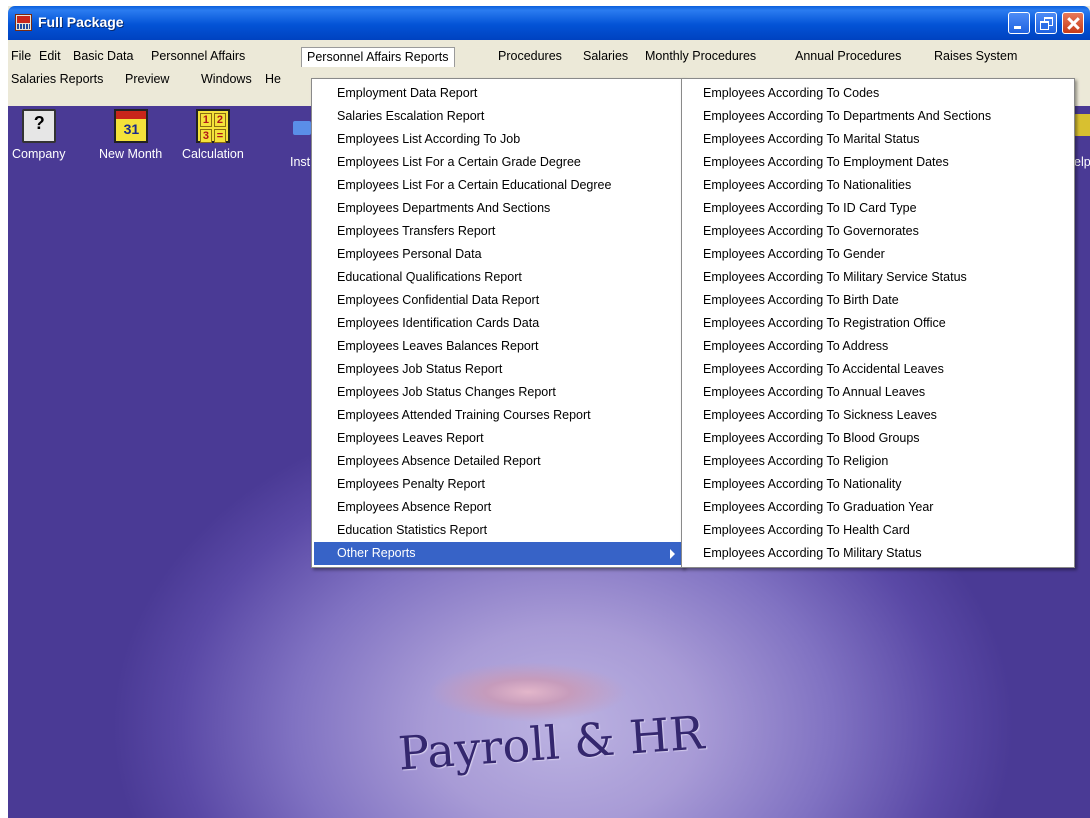 Image resolution: width=1090 pixels, height=818 pixels. What do you see at coordinates (878, 530) in the screenshot?
I see `submenu-item: Employees According To Health Card` at bounding box center [878, 530].